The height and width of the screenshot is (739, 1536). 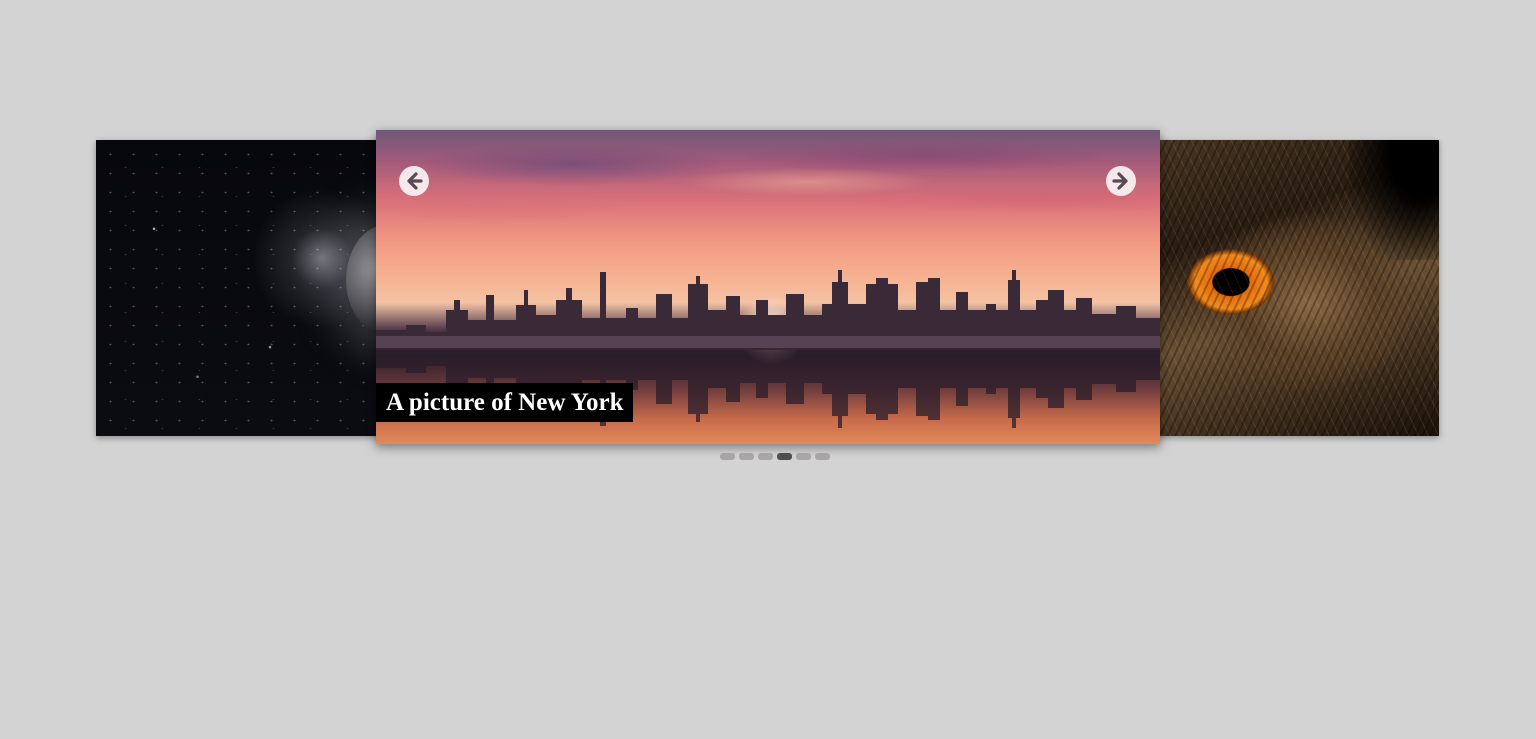 I want to click on next-slide-button, so click(x=1121, y=181).